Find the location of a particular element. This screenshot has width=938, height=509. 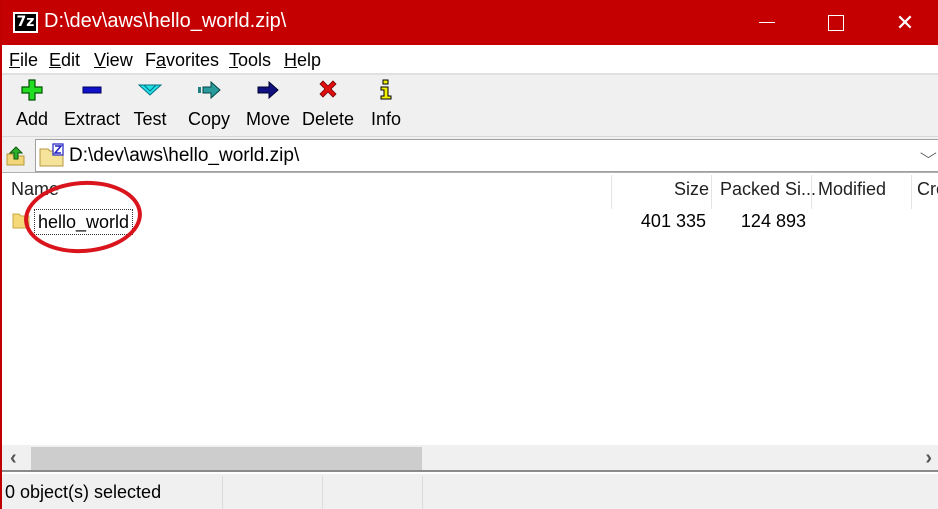

test-label: Test is located at coordinates (150, 119).